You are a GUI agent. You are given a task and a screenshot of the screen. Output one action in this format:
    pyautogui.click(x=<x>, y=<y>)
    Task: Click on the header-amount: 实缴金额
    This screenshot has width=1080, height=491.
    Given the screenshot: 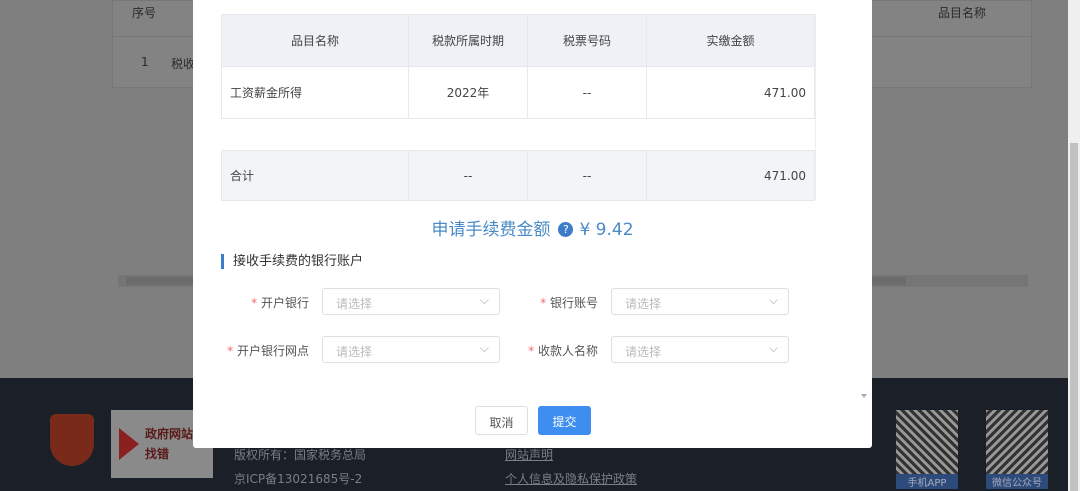 What is the action you would take?
    pyautogui.click(x=730, y=40)
    